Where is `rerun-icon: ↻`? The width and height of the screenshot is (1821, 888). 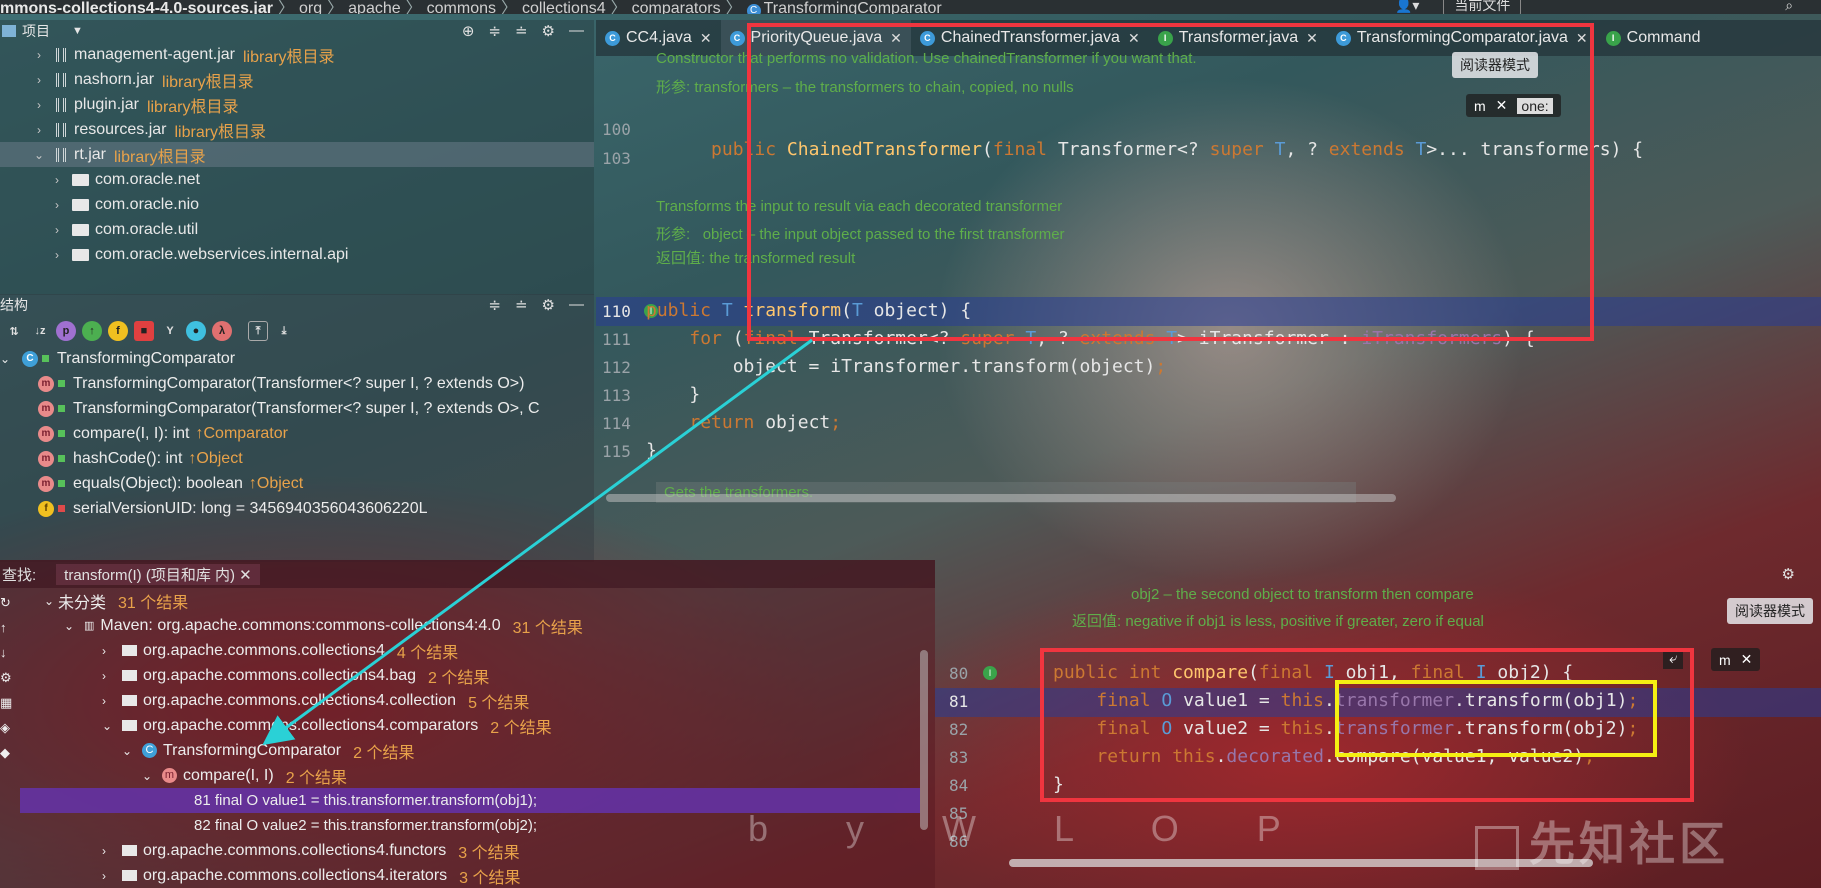 rerun-icon: ↻ is located at coordinates (7, 602).